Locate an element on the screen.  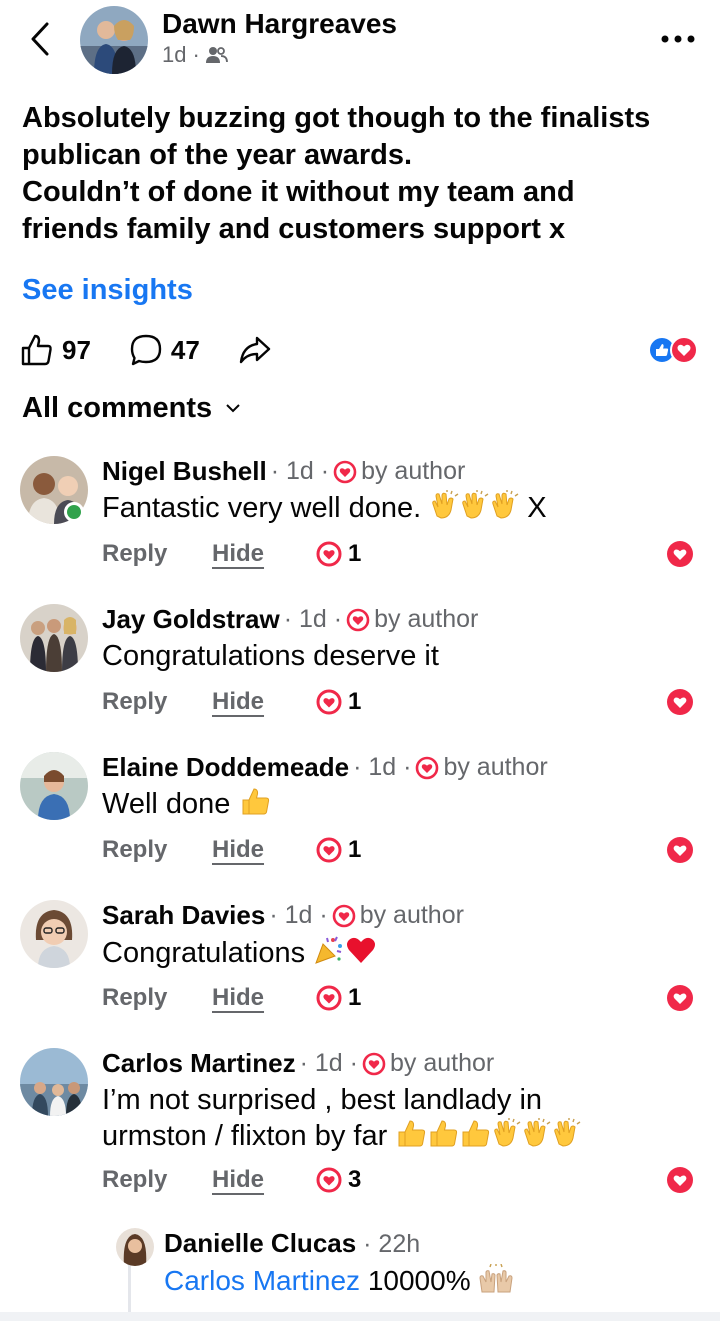
commenter-name: Elaine Doddemeade is located at coordinates (225, 767).